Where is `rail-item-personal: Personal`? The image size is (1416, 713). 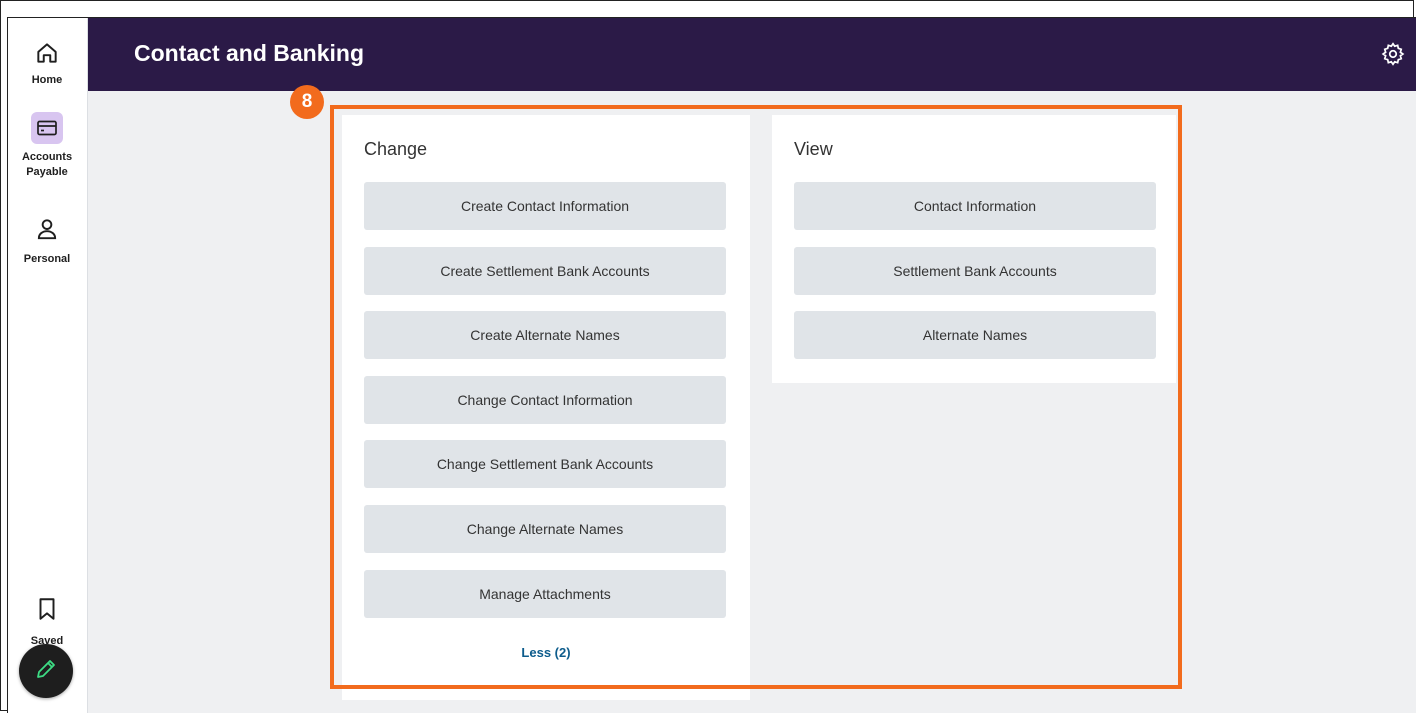
rail-item-personal: Personal is located at coordinates (47, 241).